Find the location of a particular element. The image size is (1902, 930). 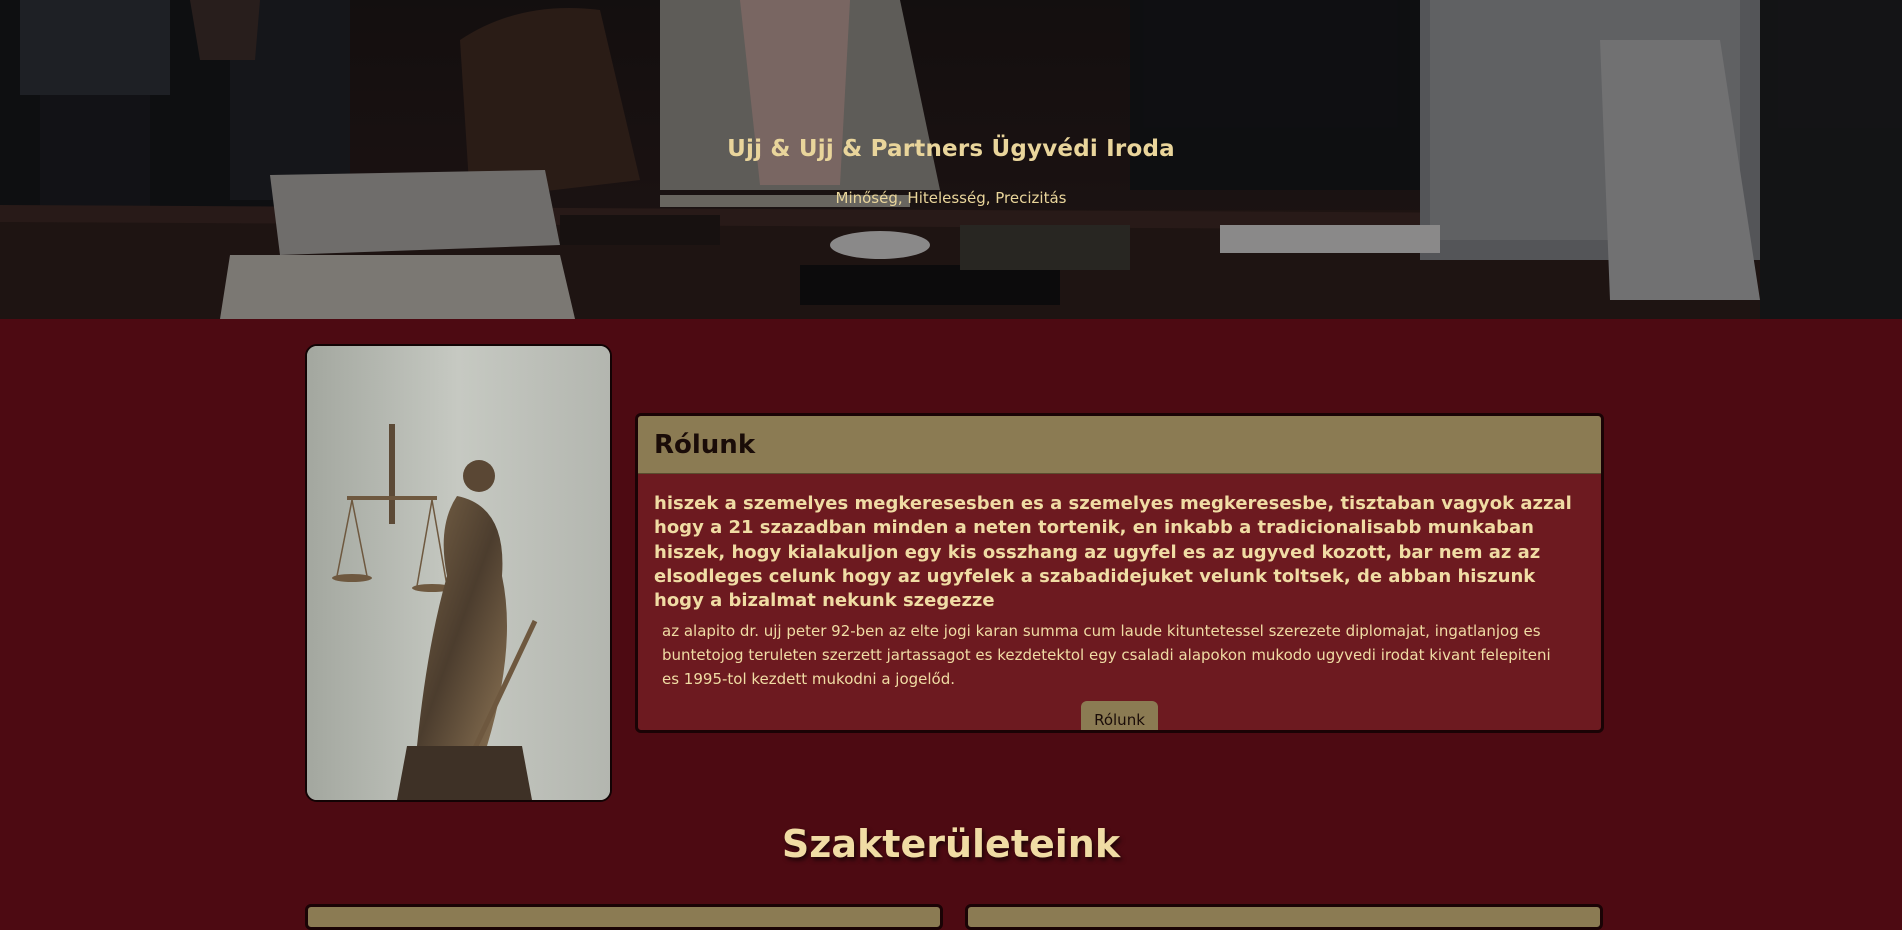

about-card-title: Rólunk is located at coordinates (705, 444).